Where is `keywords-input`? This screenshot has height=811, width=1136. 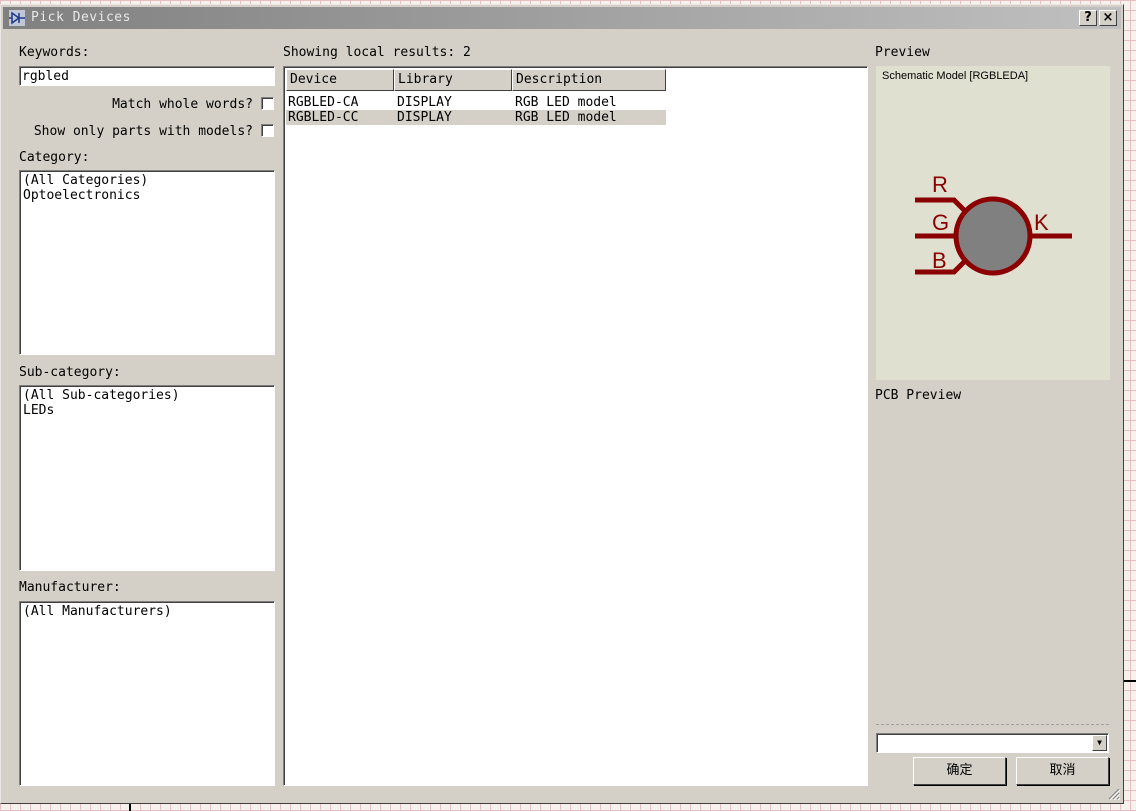
keywords-input is located at coordinates (147, 76).